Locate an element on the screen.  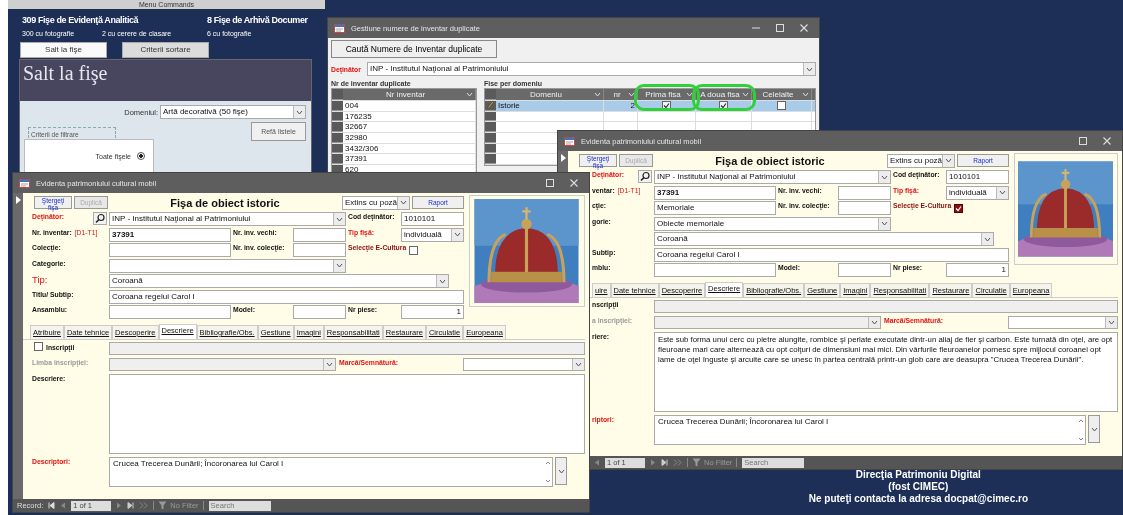
table-cell: 32667 is located at coordinates (409, 127).